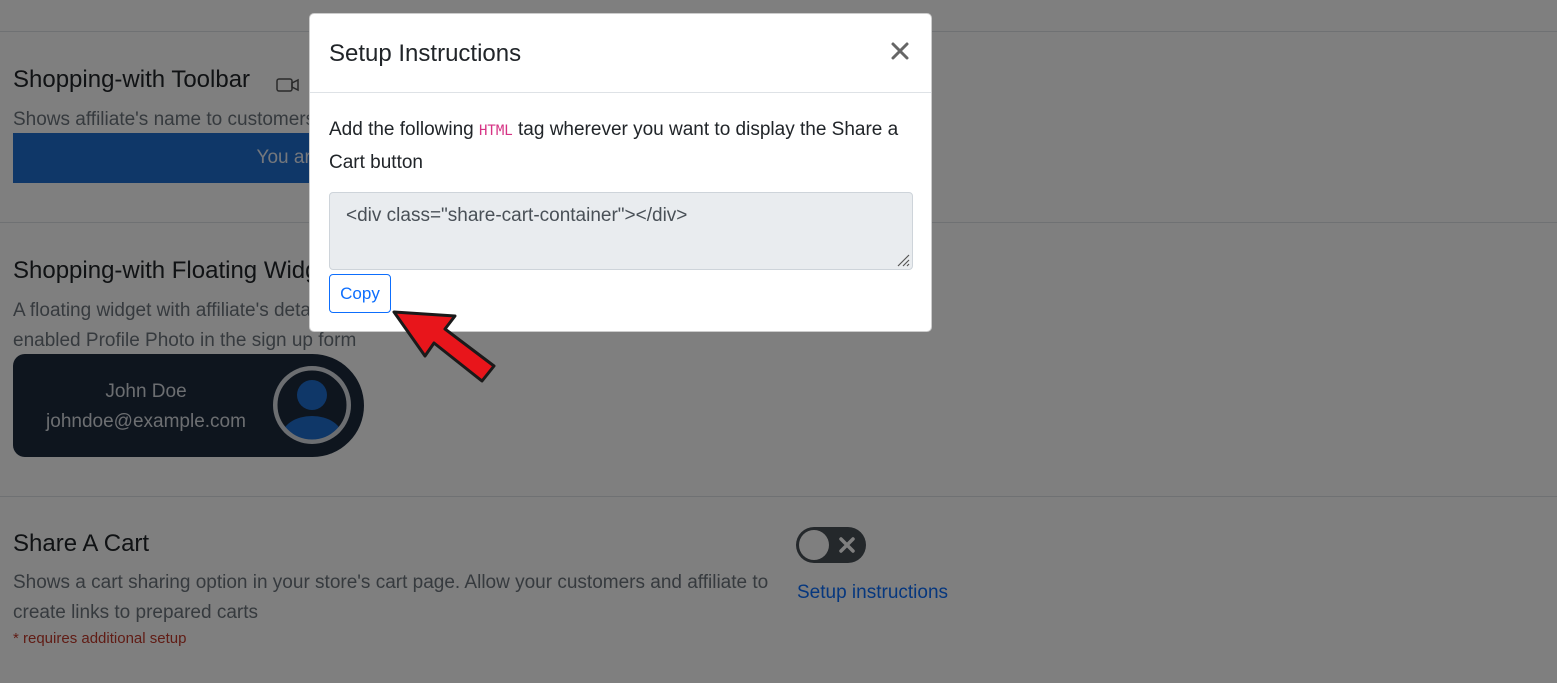  What do you see at coordinates (496, 131) in the screenshot?
I see `html-code-tag: HTML` at bounding box center [496, 131].